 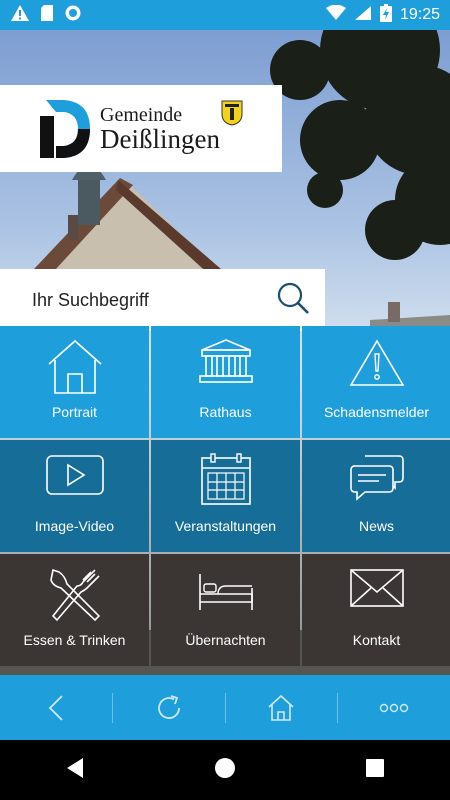 What do you see at coordinates (74, 496) in the screenshot?
I see `tile-image-video: Image-Video` at bounding box center [74, 496].